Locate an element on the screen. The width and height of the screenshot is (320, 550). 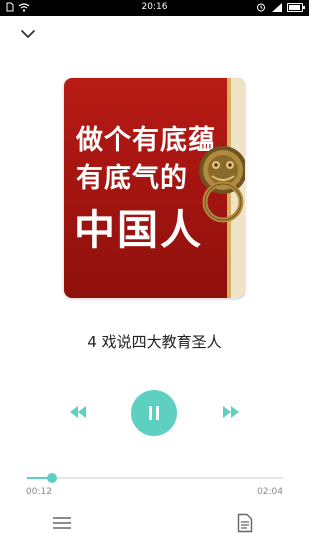
door-knocker-icon is located at coordinates (222, 184).